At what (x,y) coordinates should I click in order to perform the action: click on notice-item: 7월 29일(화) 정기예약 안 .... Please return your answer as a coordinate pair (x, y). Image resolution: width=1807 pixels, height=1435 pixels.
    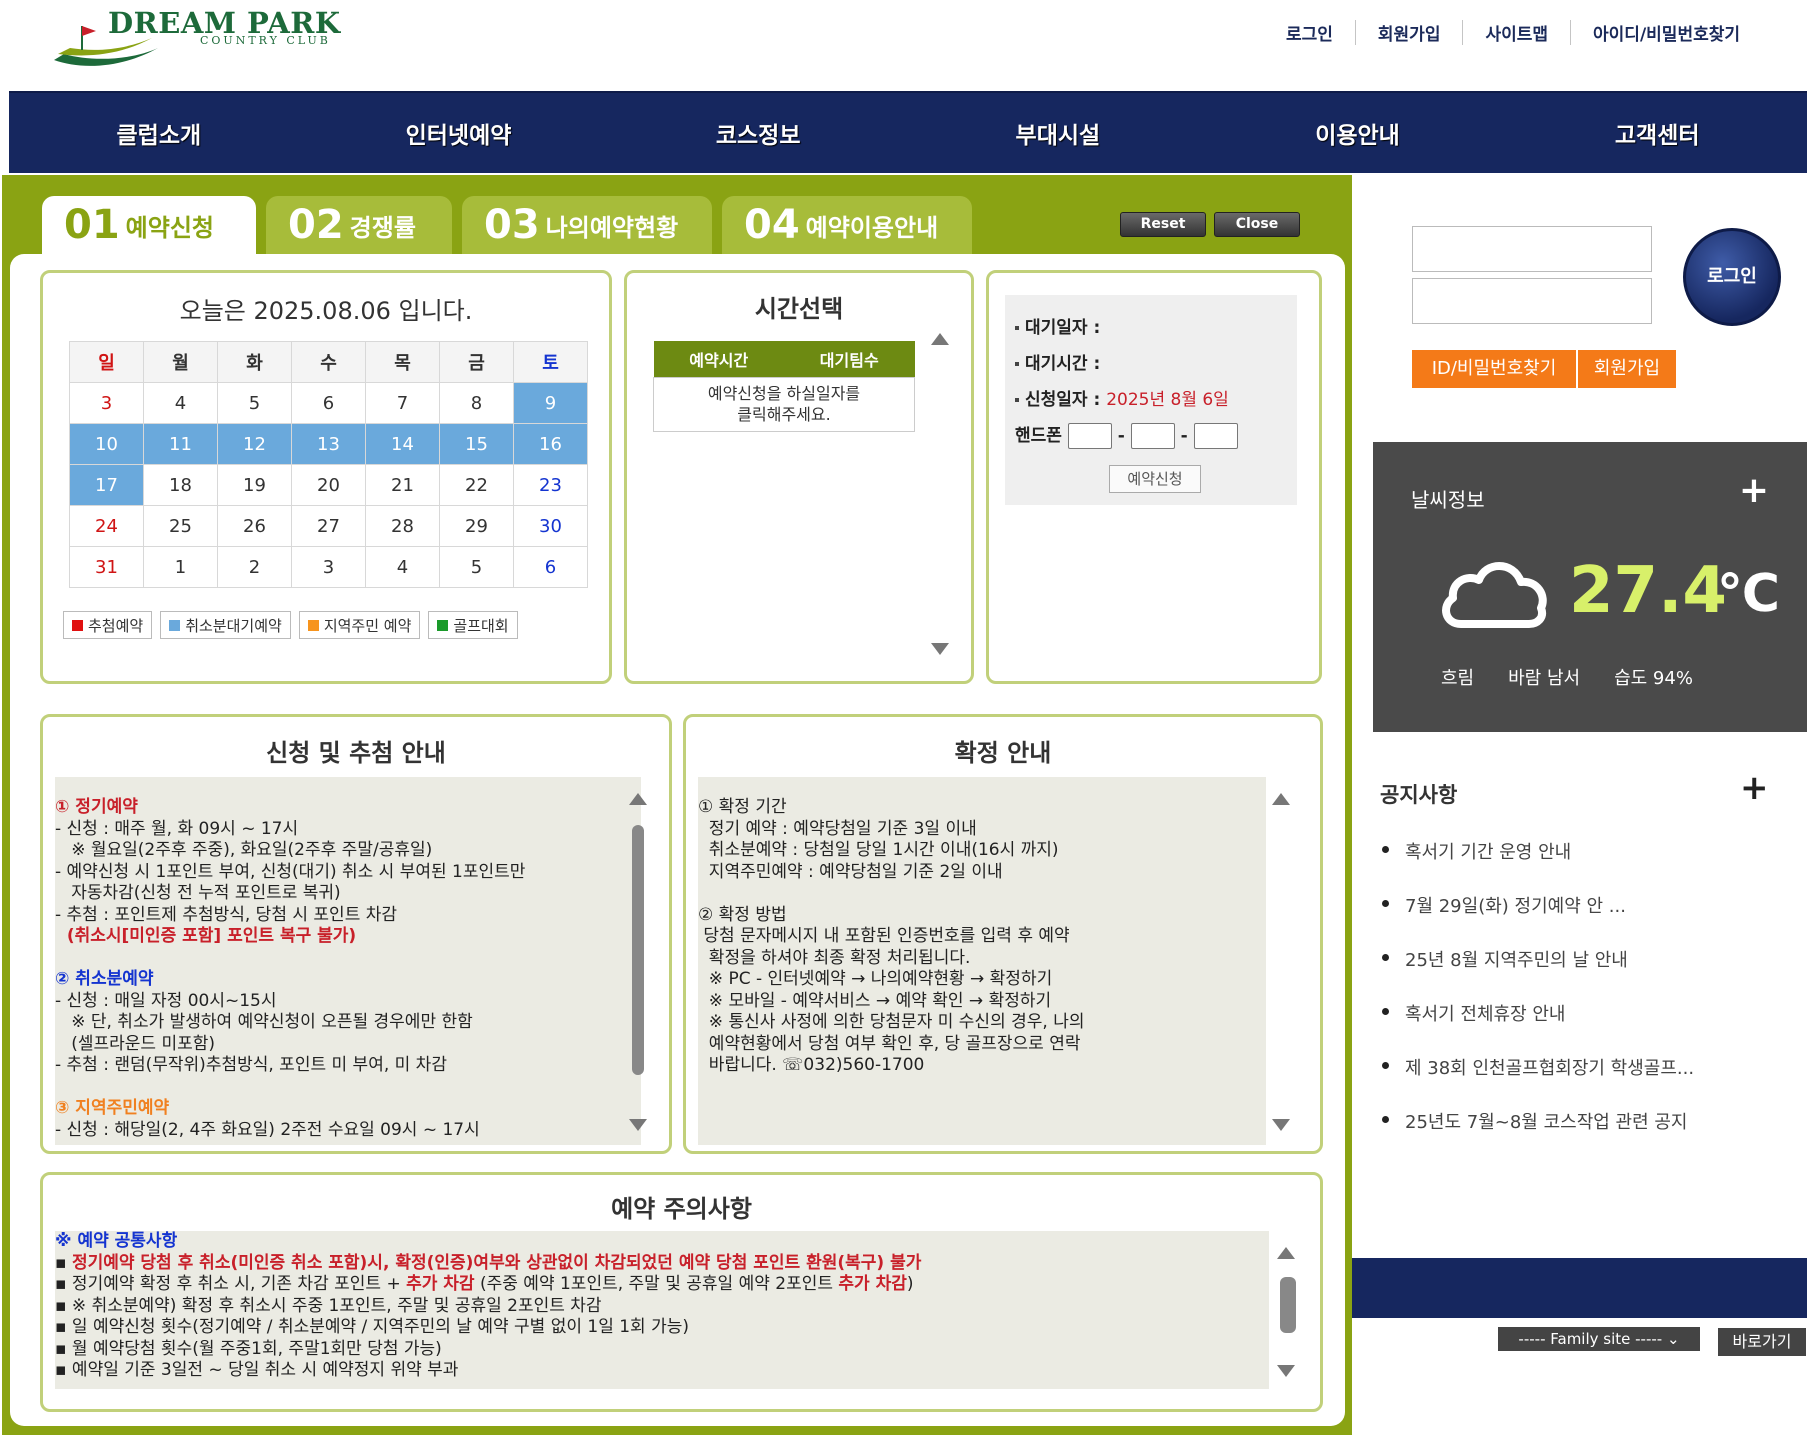
    Looking at the image, I should click on (1538, 919).